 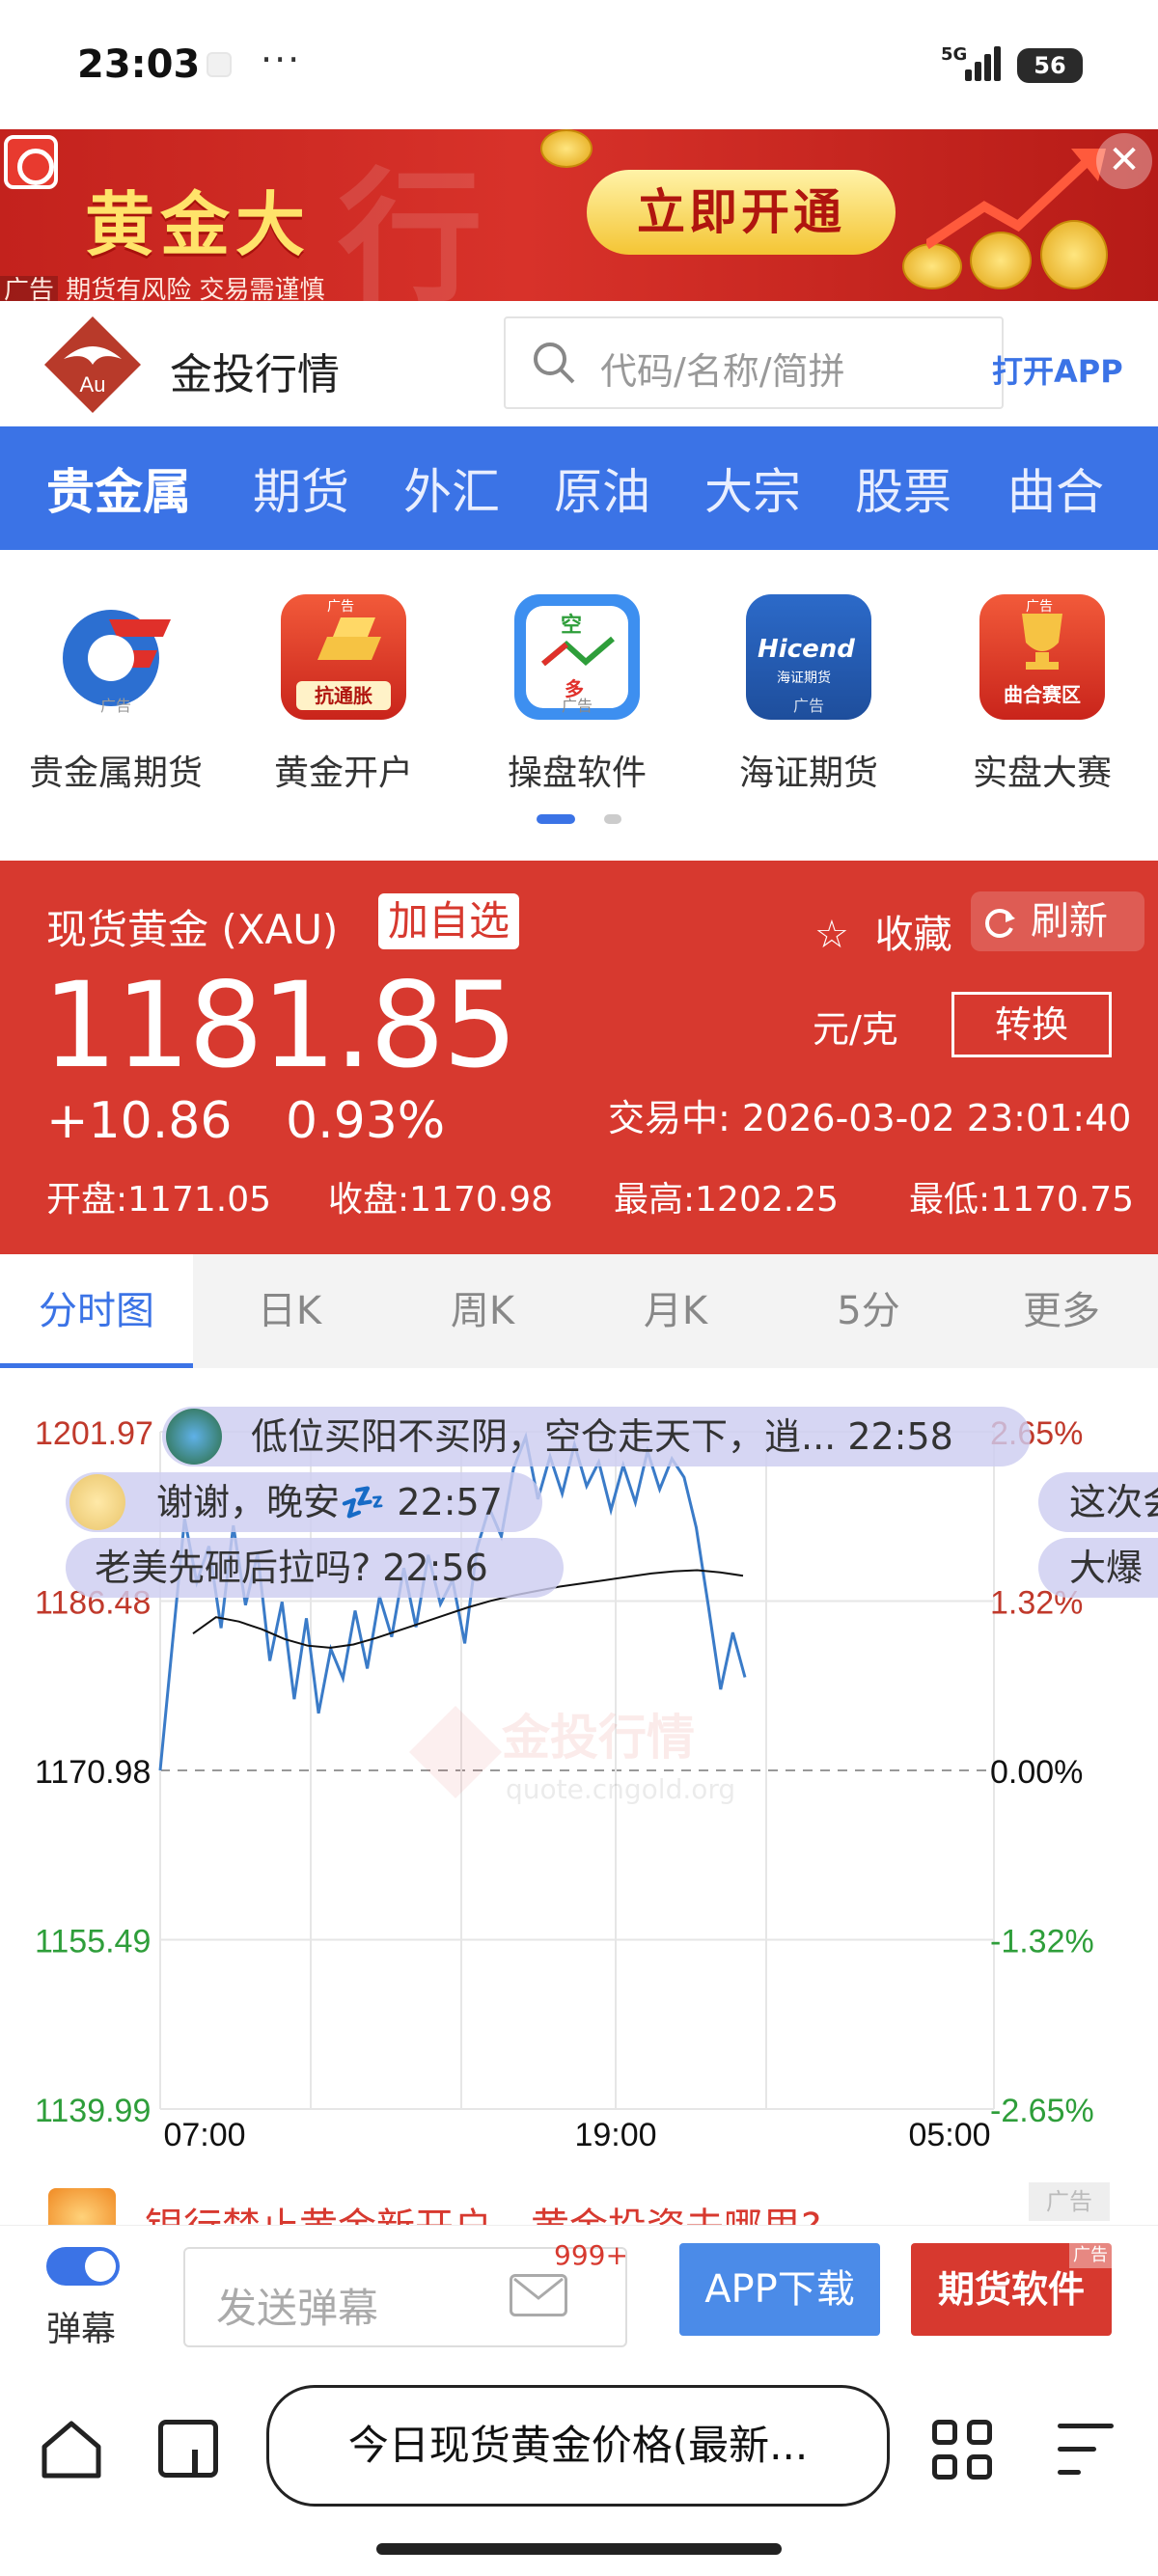 What do you see at coordinates (741, 213) in the screenshot?
I see `ad-cta-button: 立即开通` at bounding box center [741, 213].